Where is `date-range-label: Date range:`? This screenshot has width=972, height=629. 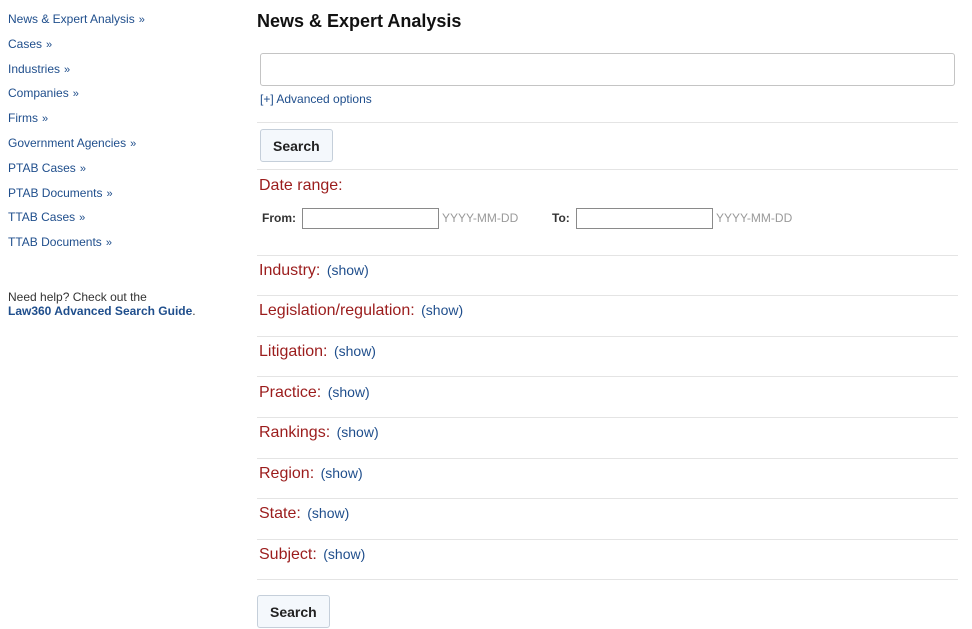 date-range-label: Date range: is located at coordinates (301, 185).